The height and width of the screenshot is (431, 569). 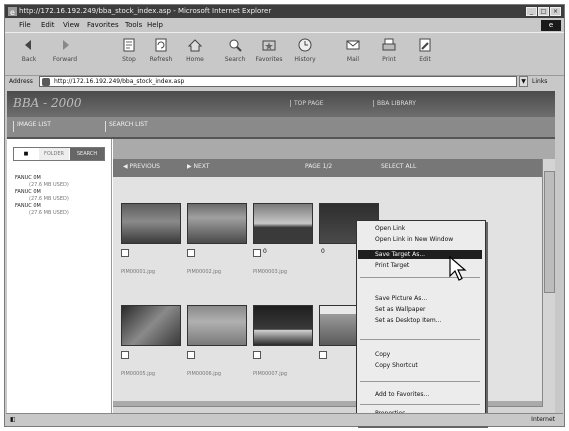 I want to click on search-button: Search, so click(x=235, y=50).